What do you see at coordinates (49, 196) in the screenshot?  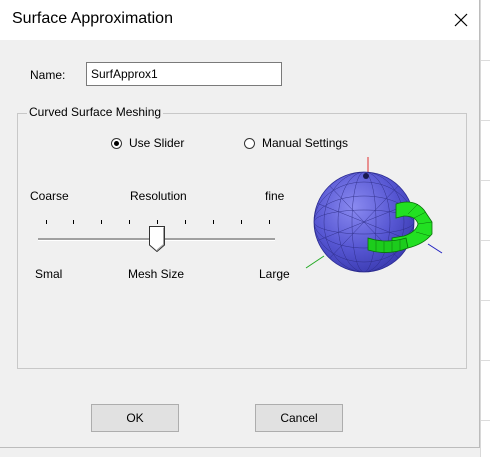 I see `coarse-label: Coarse` at bounding box center [49, 196].